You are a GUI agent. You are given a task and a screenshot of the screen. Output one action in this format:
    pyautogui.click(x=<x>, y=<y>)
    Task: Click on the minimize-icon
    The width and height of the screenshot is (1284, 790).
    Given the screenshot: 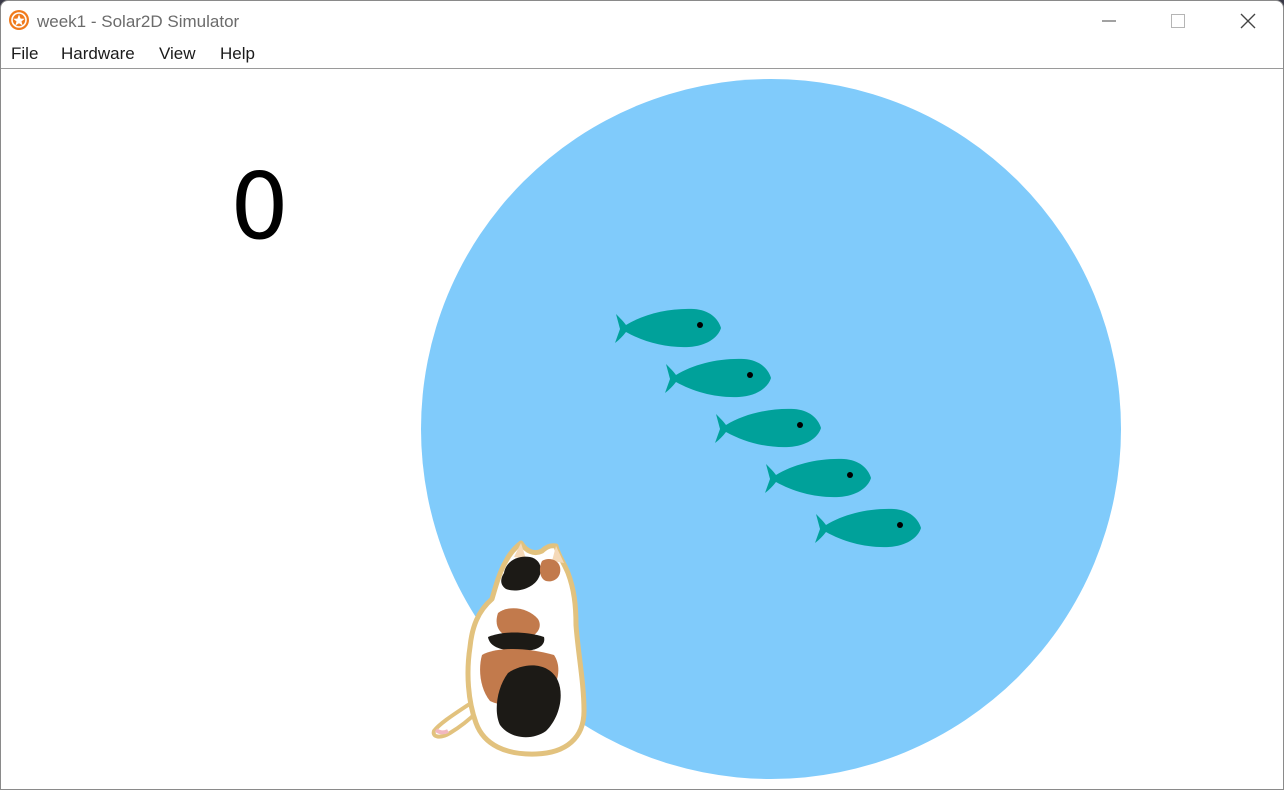 What is the action you would take?
    pyautogui.click(x=1109, y=21)
    